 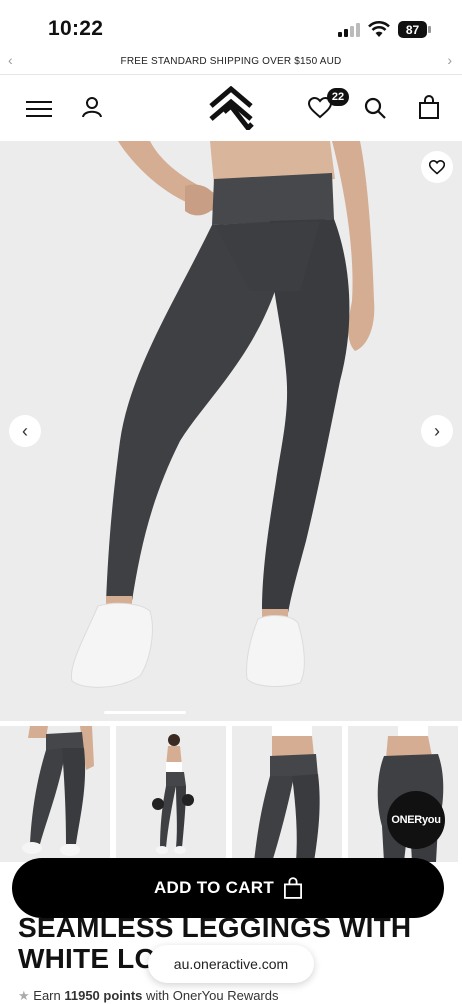 I want to click on oner-logo-icon, so click(x=231, y=108).